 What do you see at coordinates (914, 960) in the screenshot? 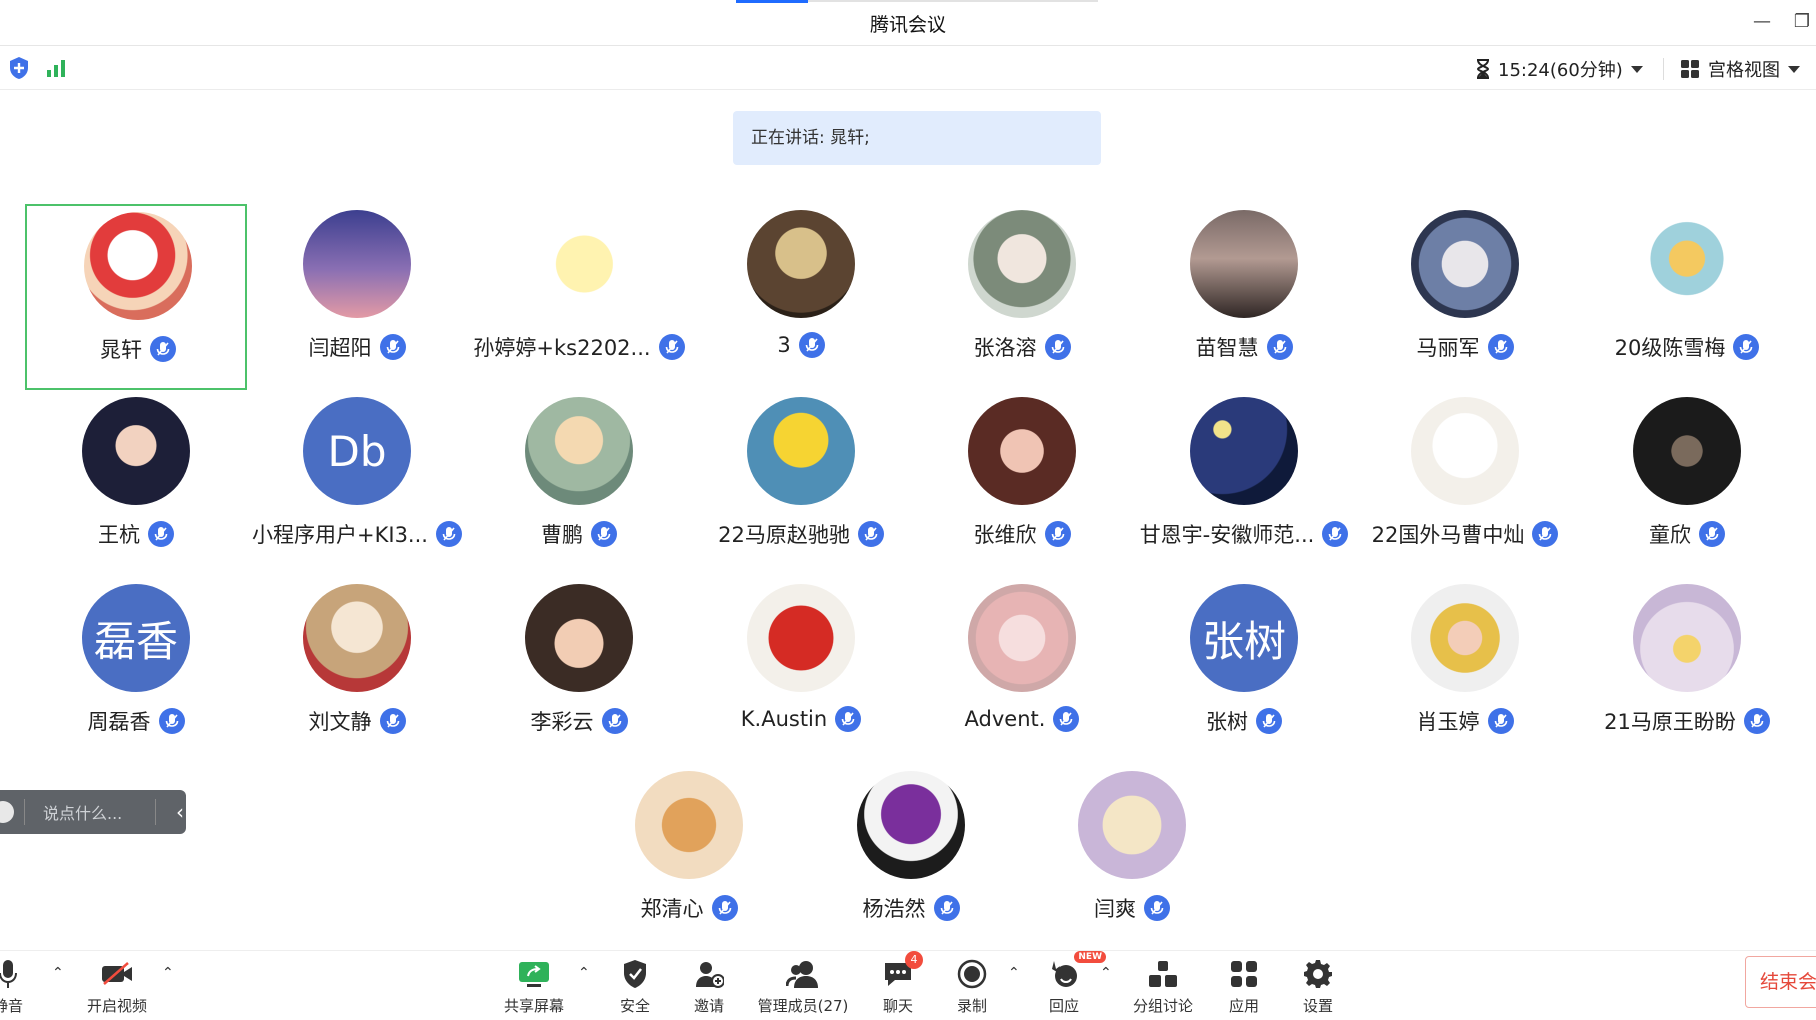
I see `chat-unread-badge: 4` at bounding box center [914, 960].